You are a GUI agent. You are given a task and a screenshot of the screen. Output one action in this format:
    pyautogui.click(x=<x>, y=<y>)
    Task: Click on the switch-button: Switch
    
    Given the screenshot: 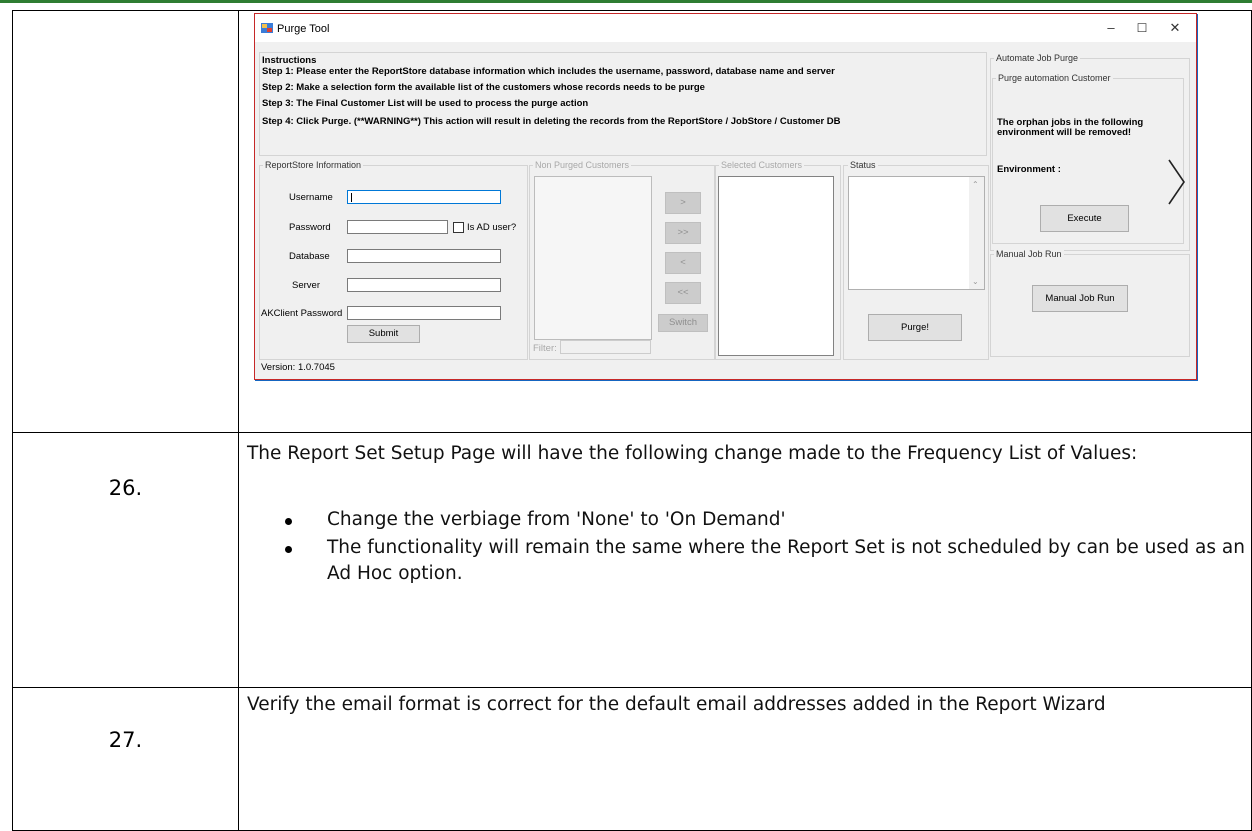 What is the action you would take?
    pyautogui.click(x=683, y=323)
    